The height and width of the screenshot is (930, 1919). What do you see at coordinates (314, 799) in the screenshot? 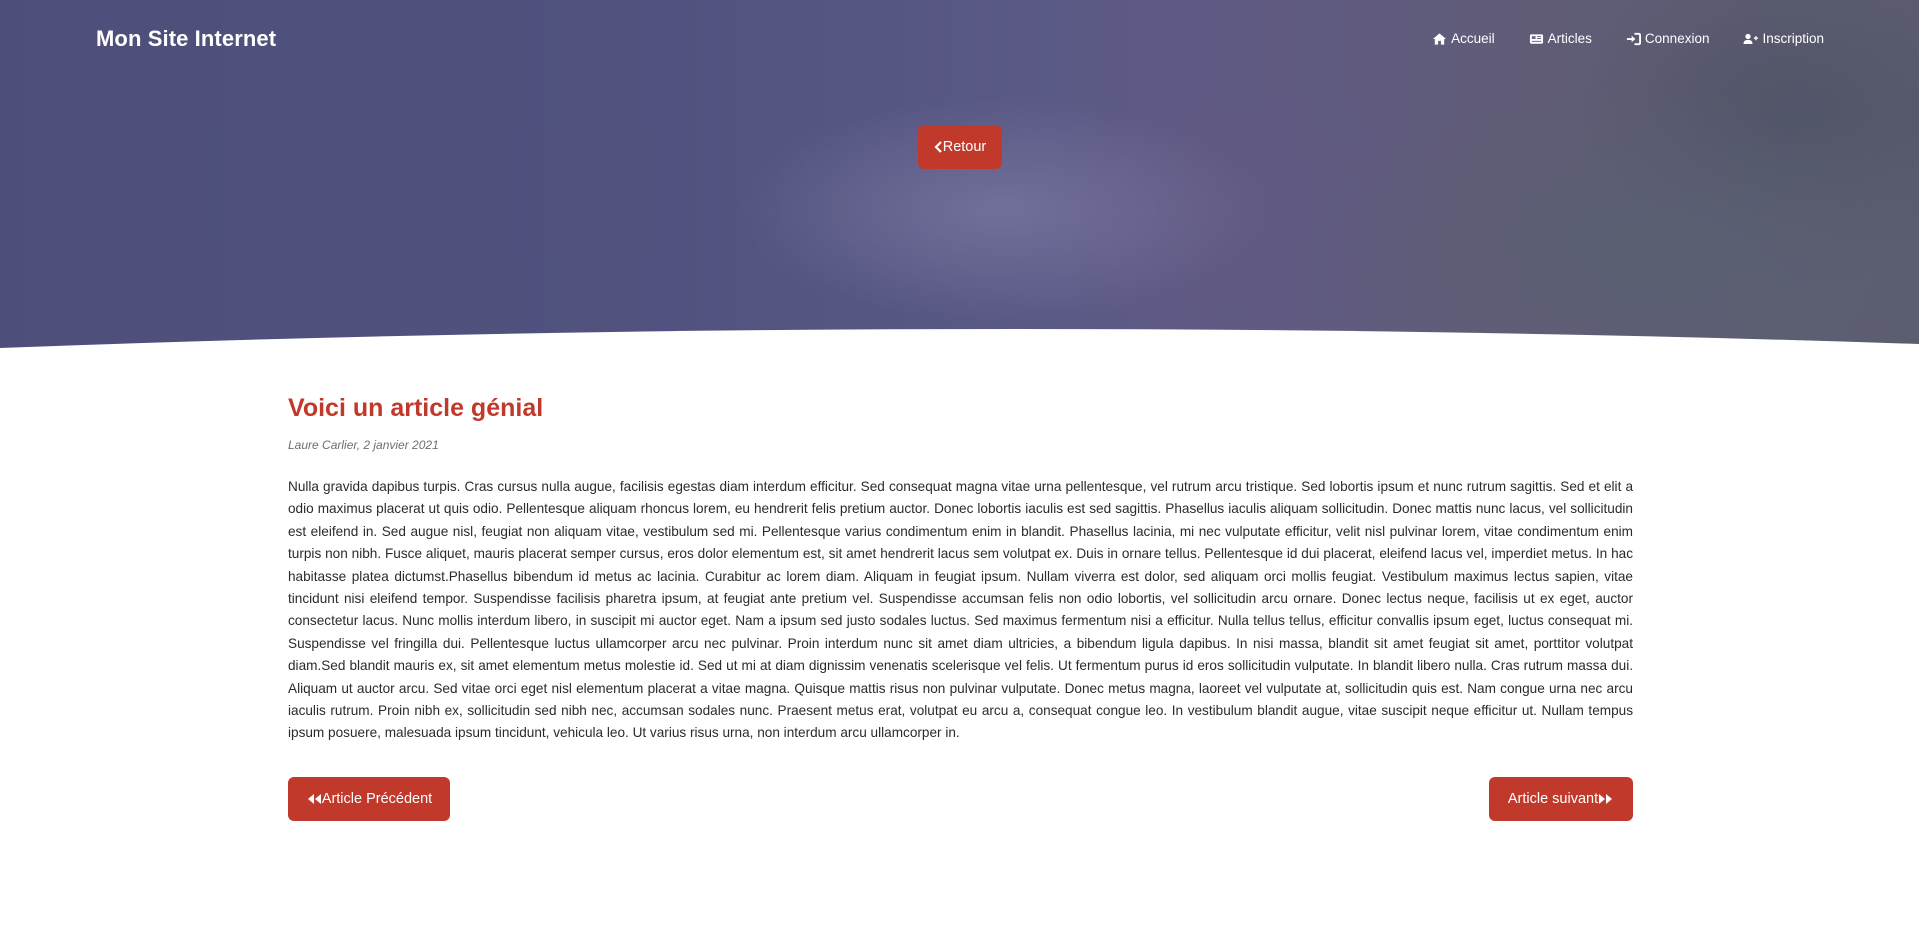
I see `backward-icon` at bounding box center [314, 799].